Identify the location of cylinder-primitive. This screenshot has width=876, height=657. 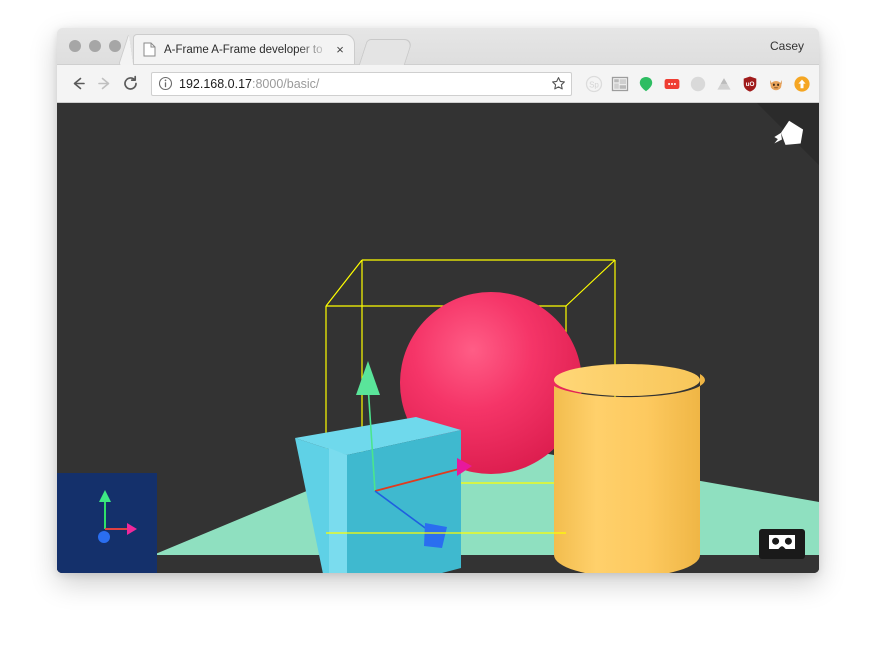
(629, 468).